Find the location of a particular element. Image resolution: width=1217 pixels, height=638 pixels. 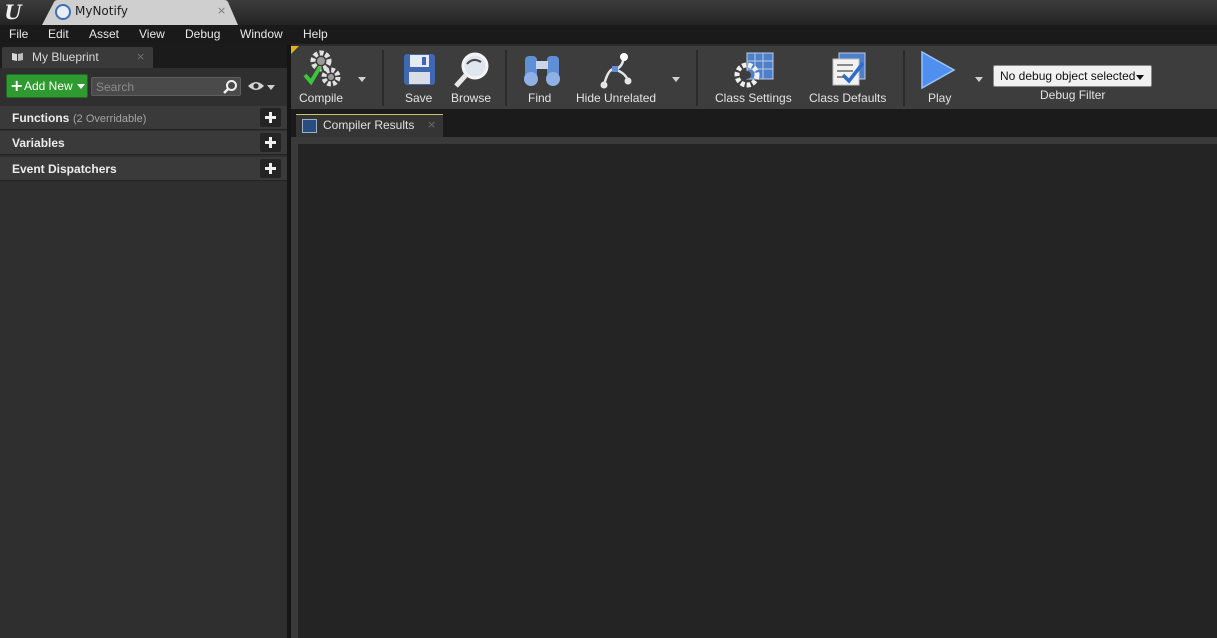

compiler-results-tabstrip: Compiler Results × is located at coordinates (754, 123).